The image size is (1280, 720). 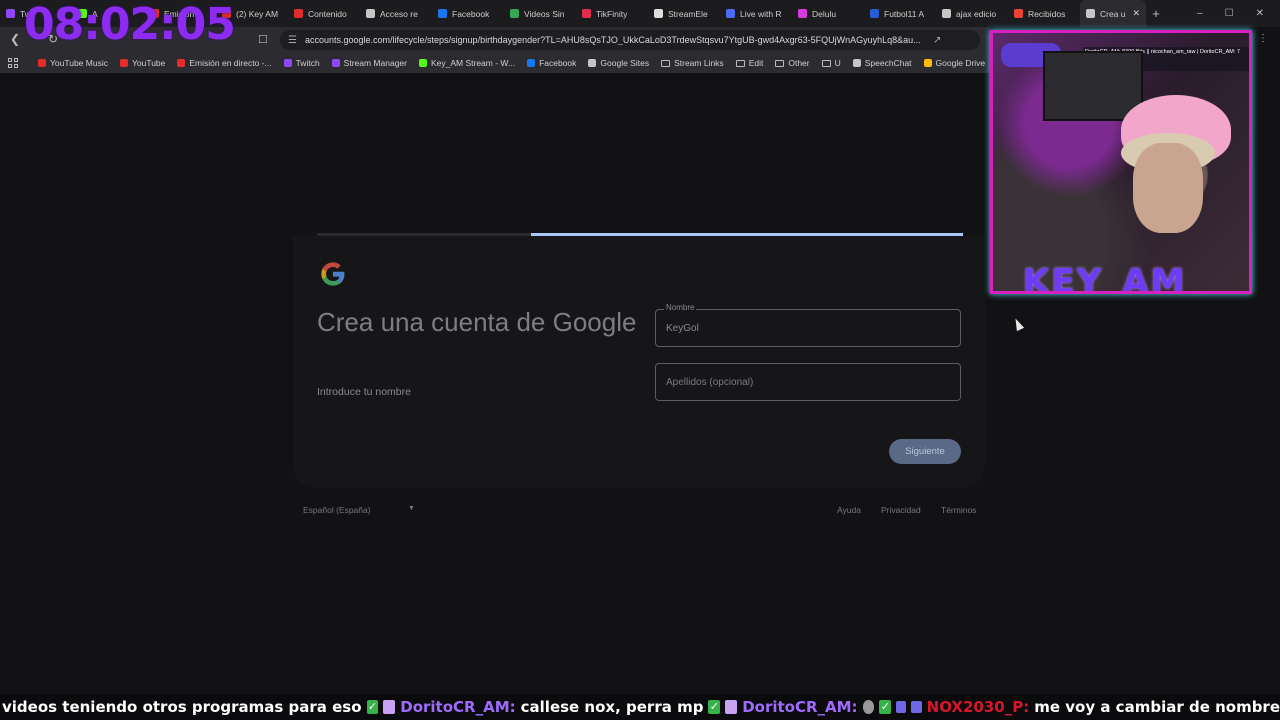 I want to click on caret-down-icon: ▼, so click(x=411, y=508).